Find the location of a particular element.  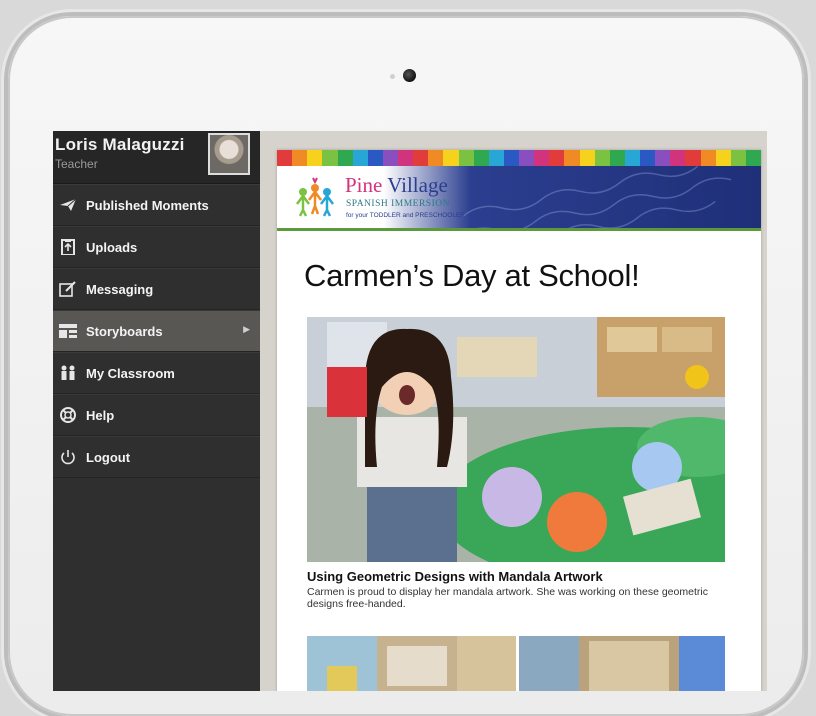

paper-plane-icon is located at coordinates (68, 205).